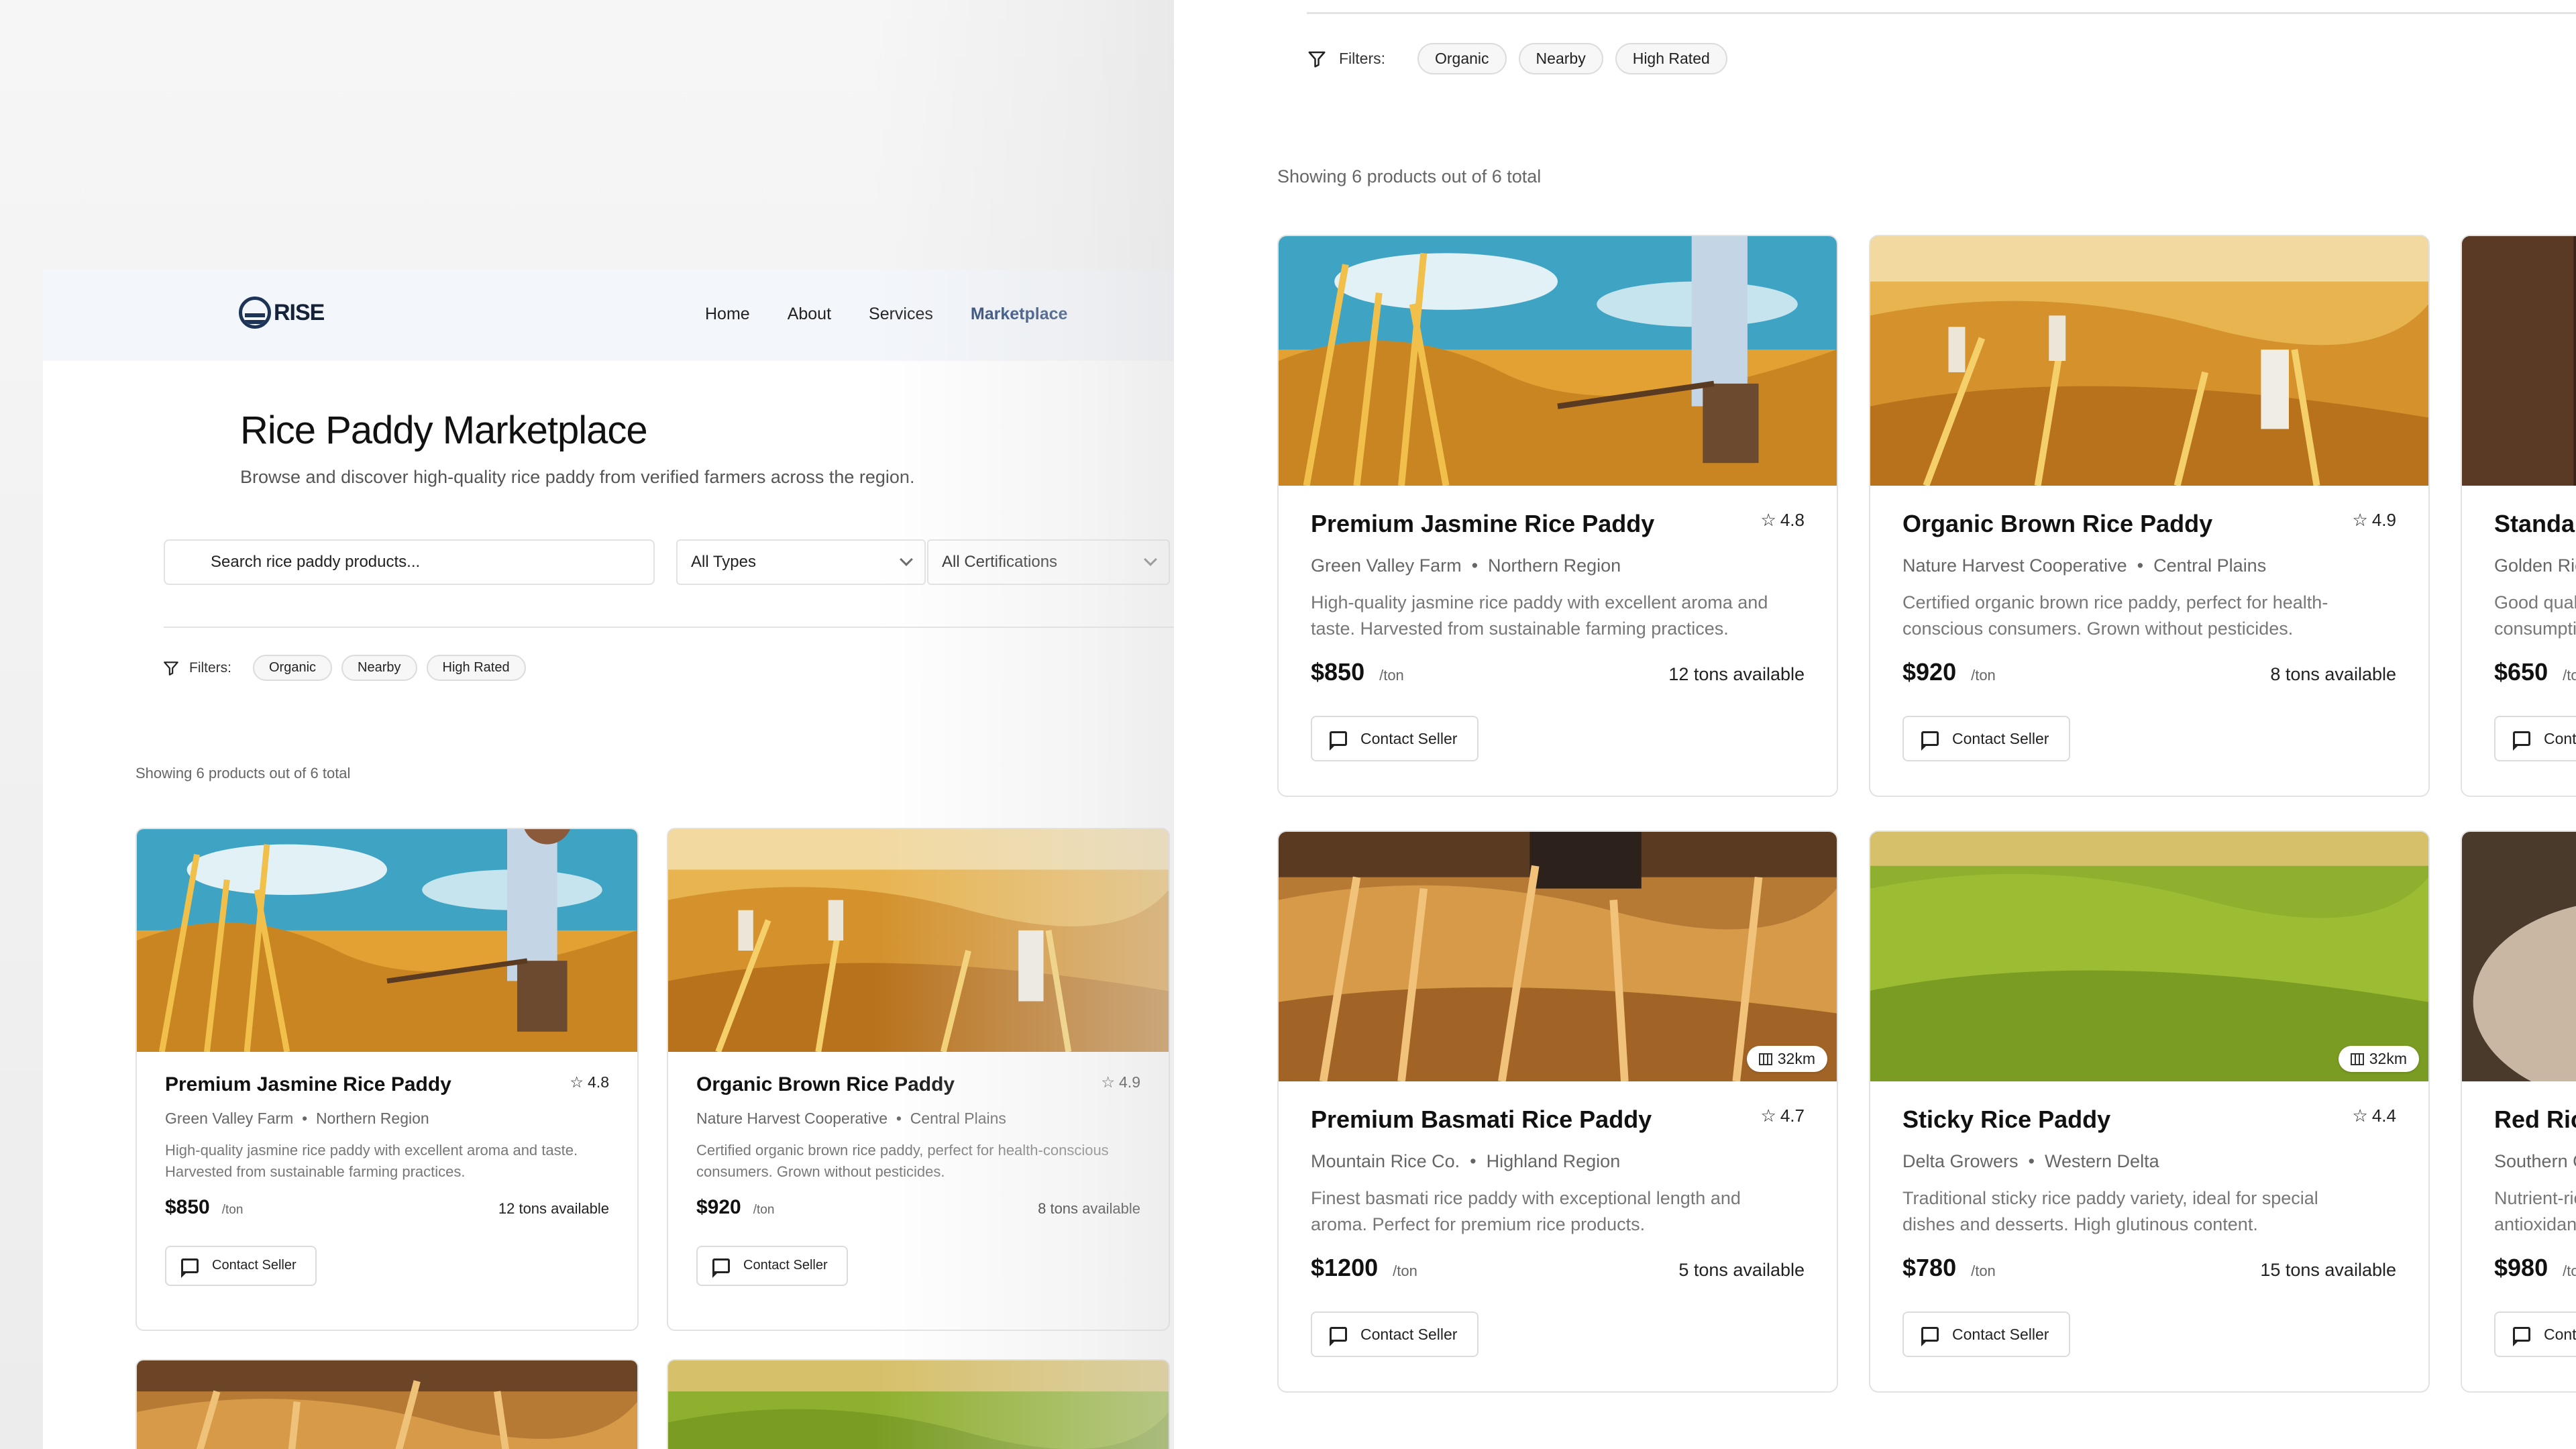 This screenshot has width=2576, height=1449. I want to click on product-availability: 15 tons available, so click(2328, 1270).